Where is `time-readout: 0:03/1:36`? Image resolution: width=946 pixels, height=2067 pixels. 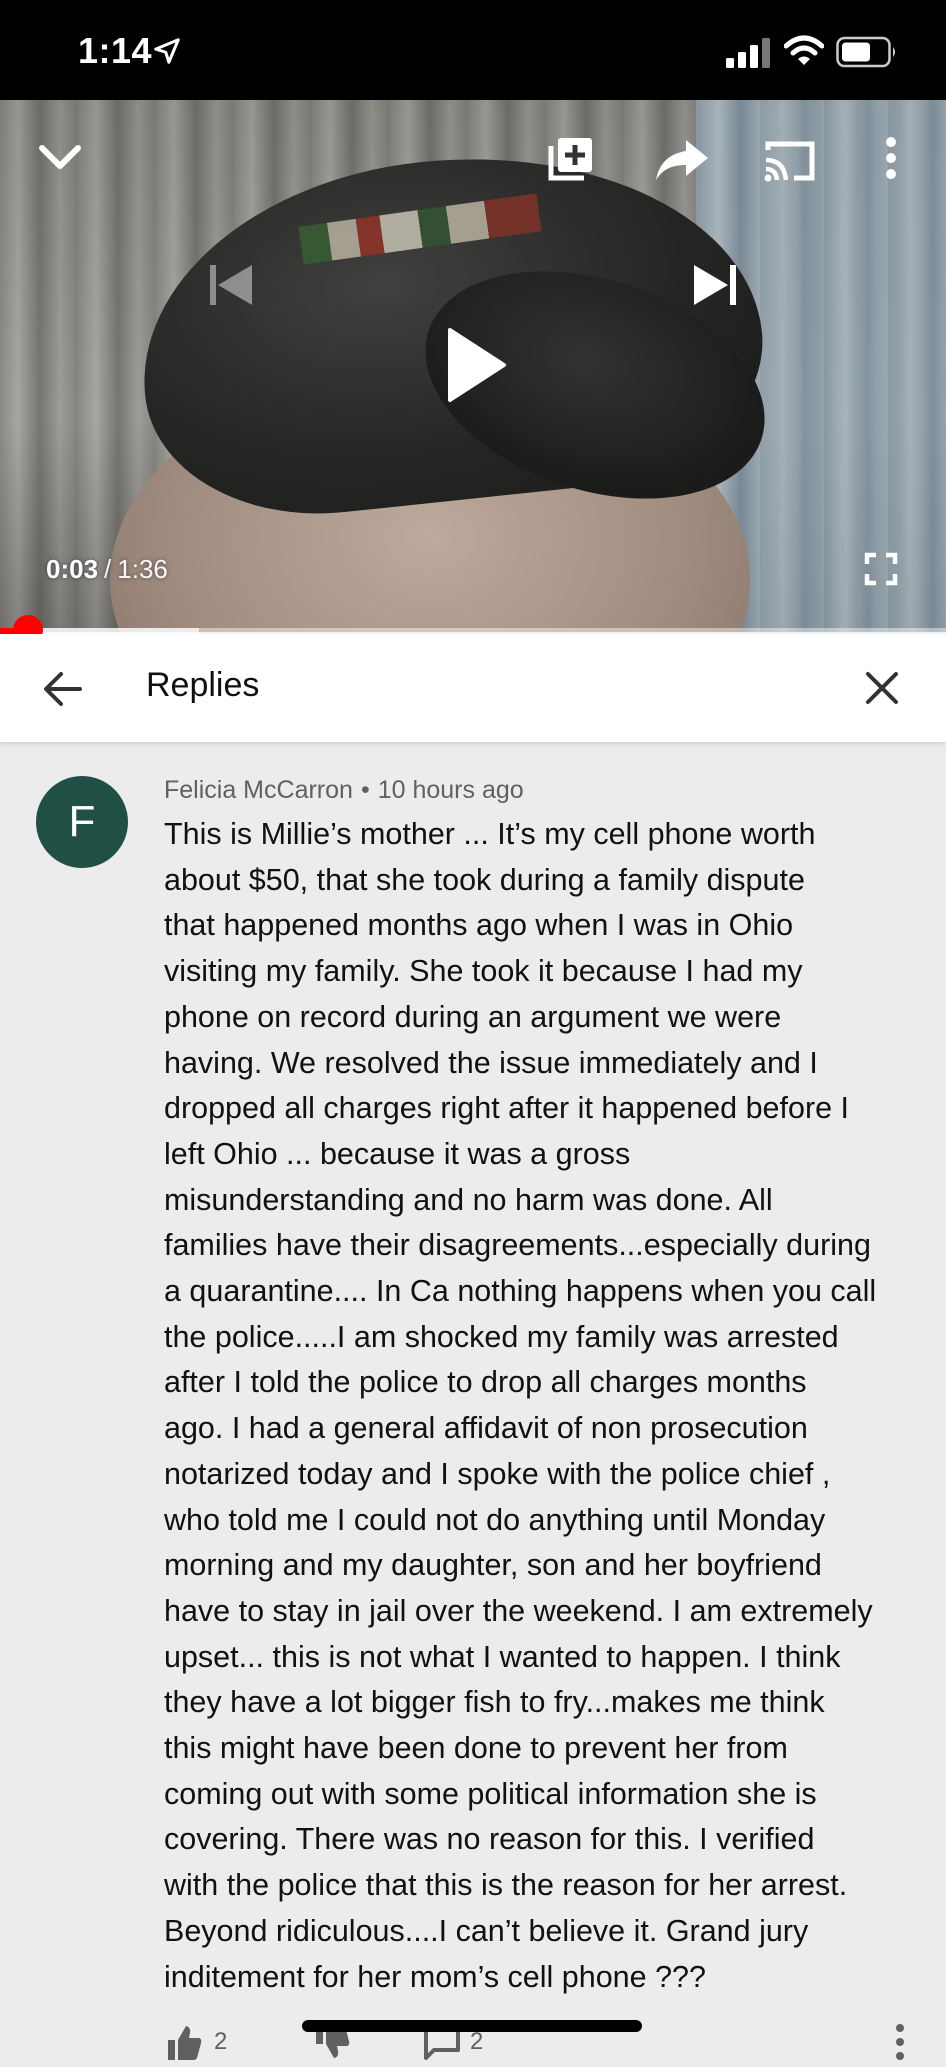
time-readout: 0:03/1:36 is located at coordinates (107, 569).